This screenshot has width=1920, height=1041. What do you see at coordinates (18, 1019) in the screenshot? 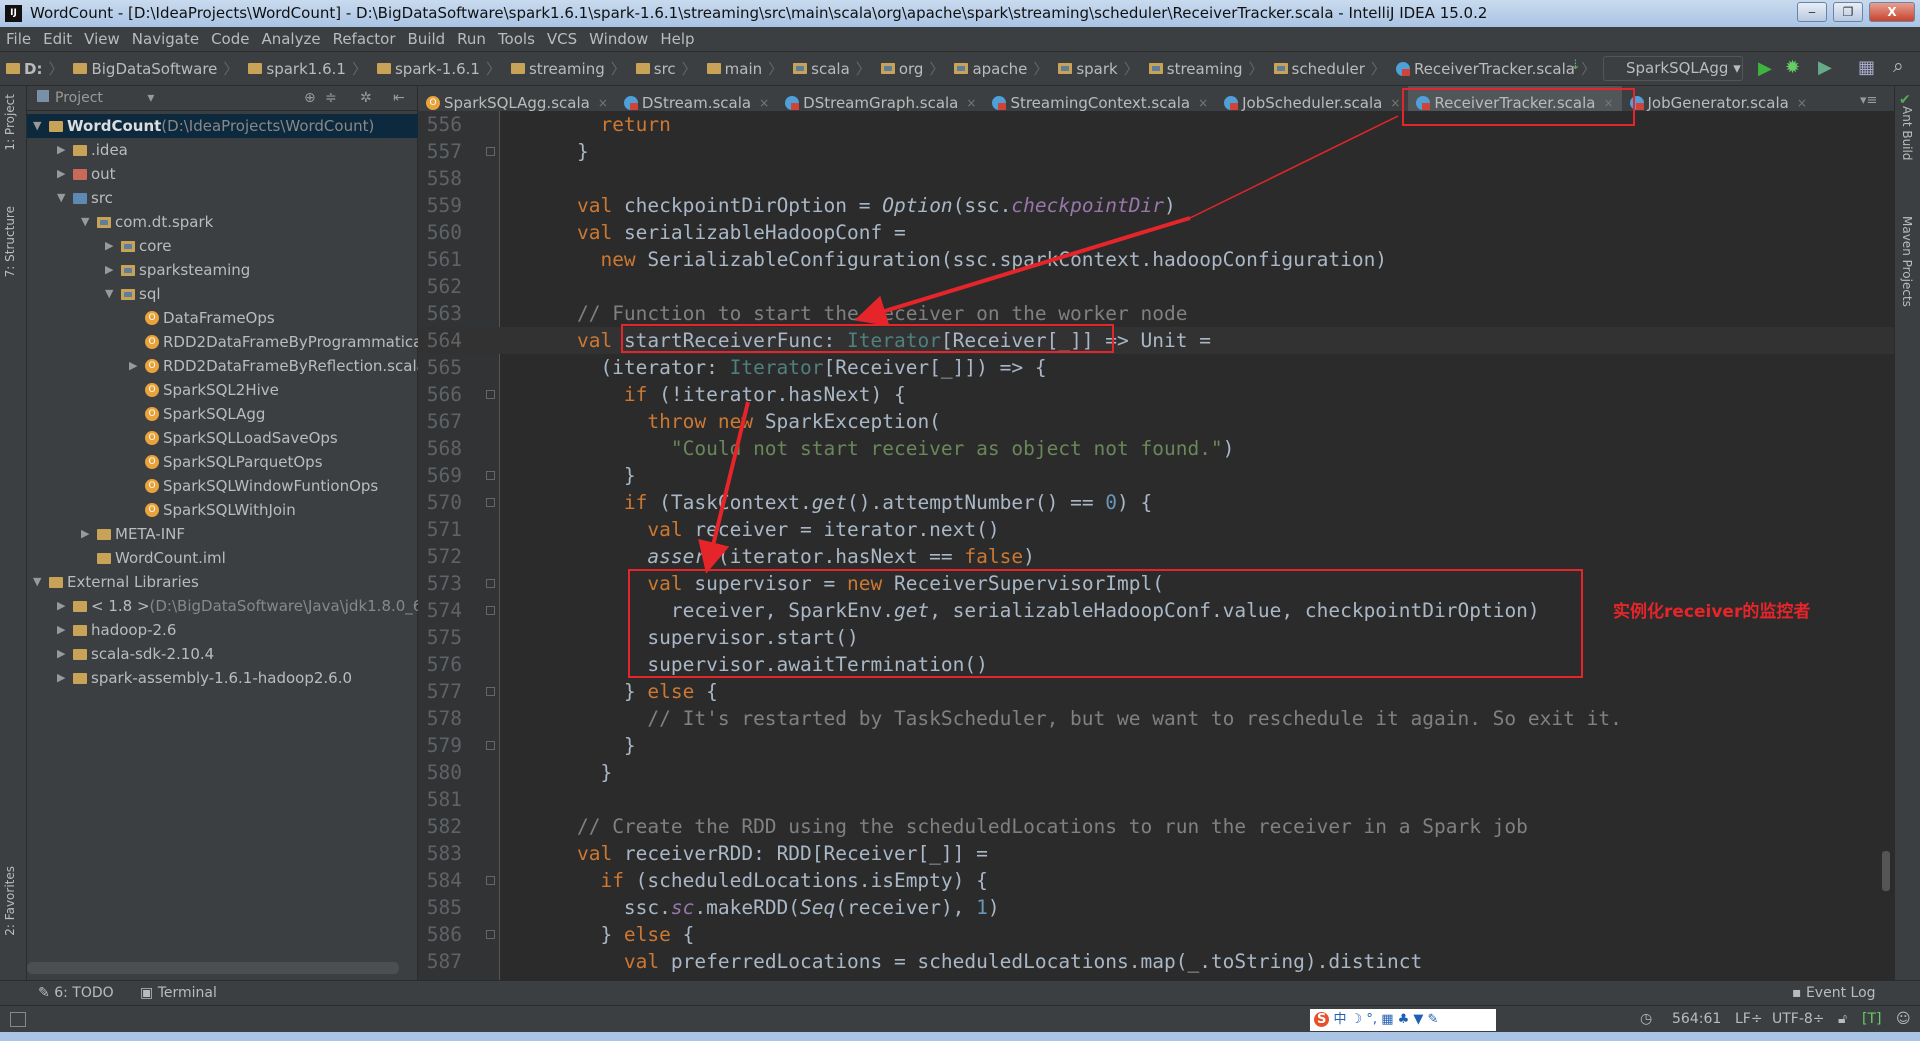
I see `toggle-tool-windows-icon` at bounding box center [18, 1019].